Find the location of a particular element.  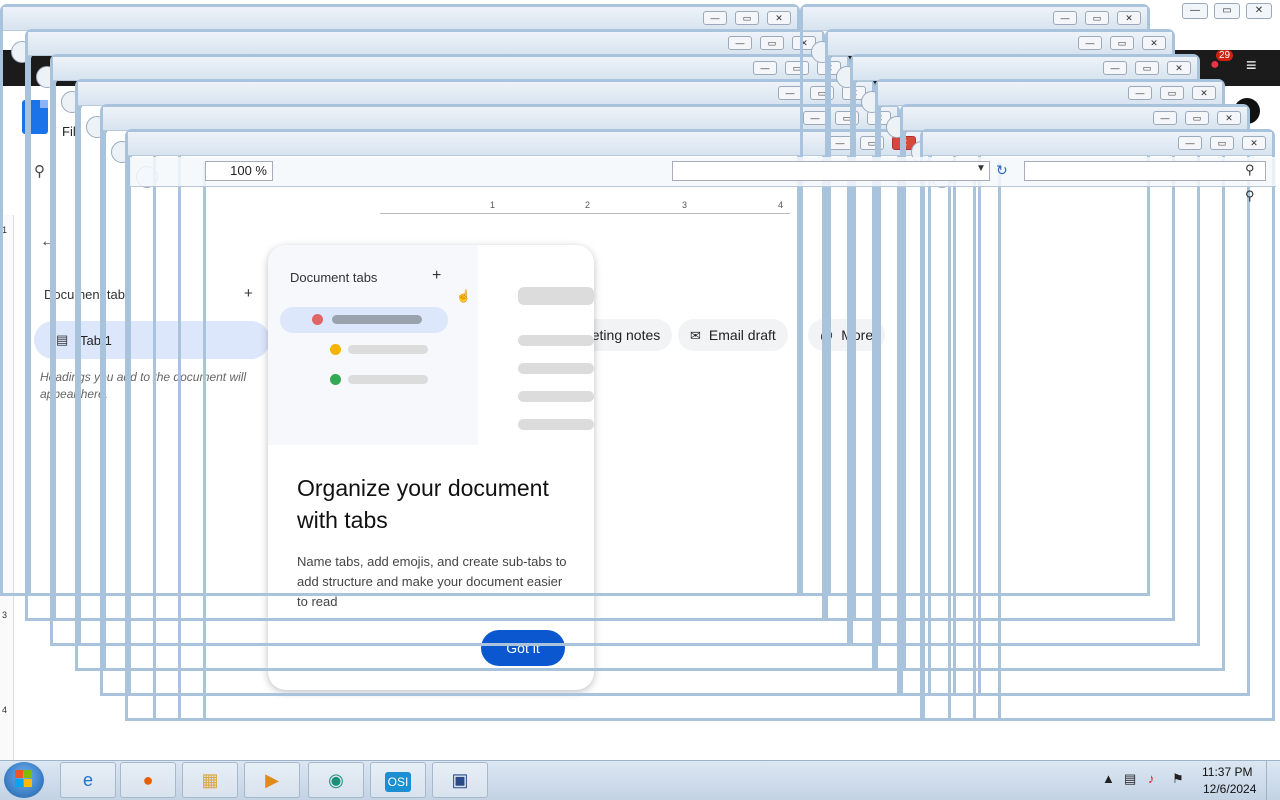

firefox-icon: ● is located at coordinates (148, 780).